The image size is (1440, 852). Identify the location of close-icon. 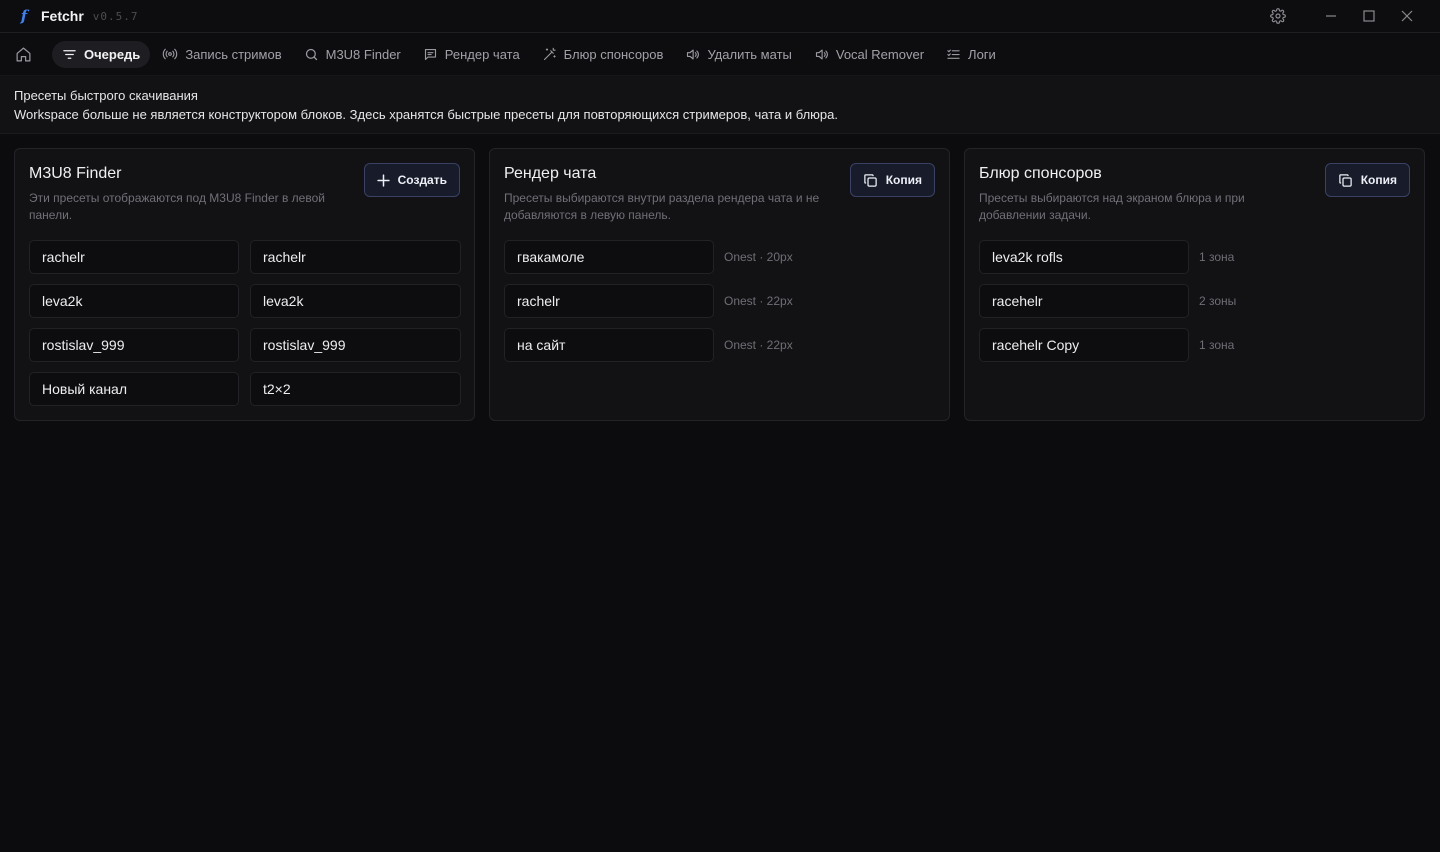
(1407, 16).